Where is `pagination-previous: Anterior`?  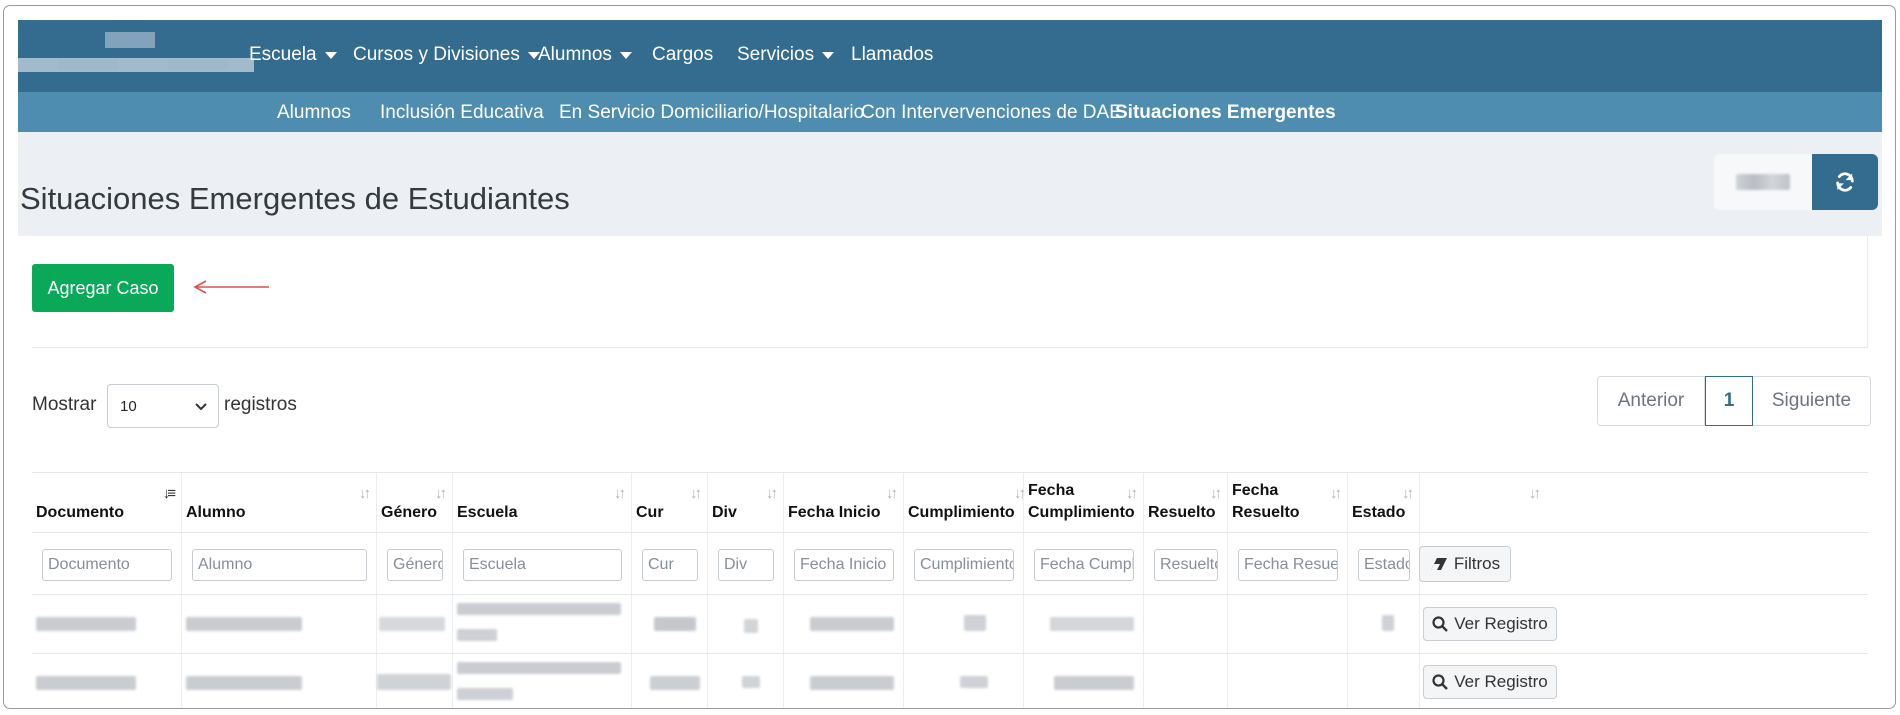
pagination-previous: Anterior is located at coordinates (1651, 401).